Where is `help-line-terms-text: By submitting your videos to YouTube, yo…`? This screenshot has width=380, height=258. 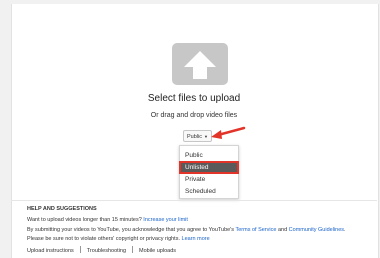
help-line-terms-text: By submitting your videos to YouTube, yo… is located at coordinates (131, 230).